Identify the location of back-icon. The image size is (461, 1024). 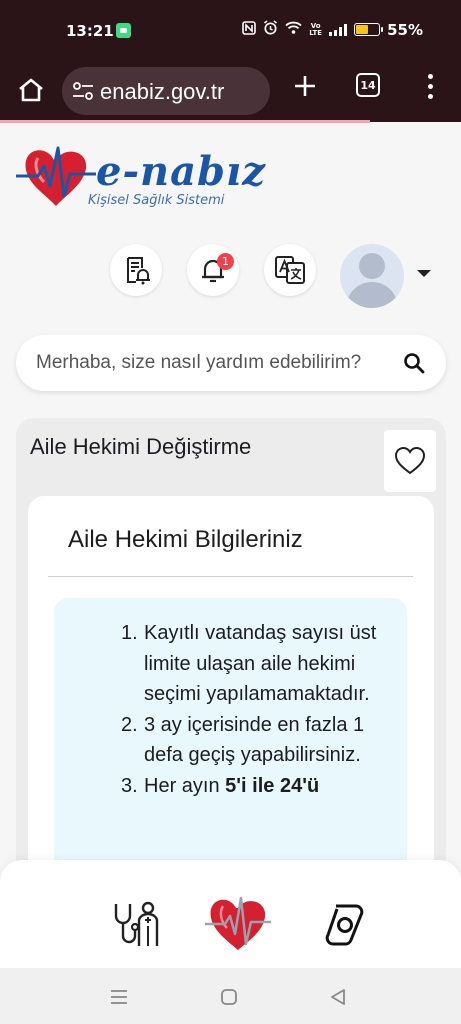
(338, 997).